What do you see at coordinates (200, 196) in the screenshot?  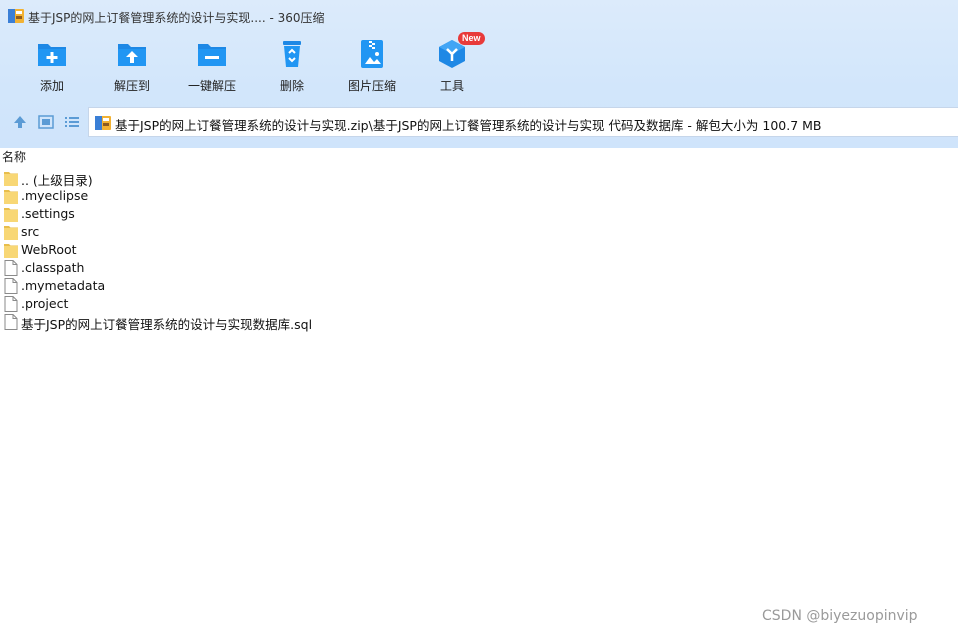 I see `list-item: .myeclipse` at bounding box center [200, 196].